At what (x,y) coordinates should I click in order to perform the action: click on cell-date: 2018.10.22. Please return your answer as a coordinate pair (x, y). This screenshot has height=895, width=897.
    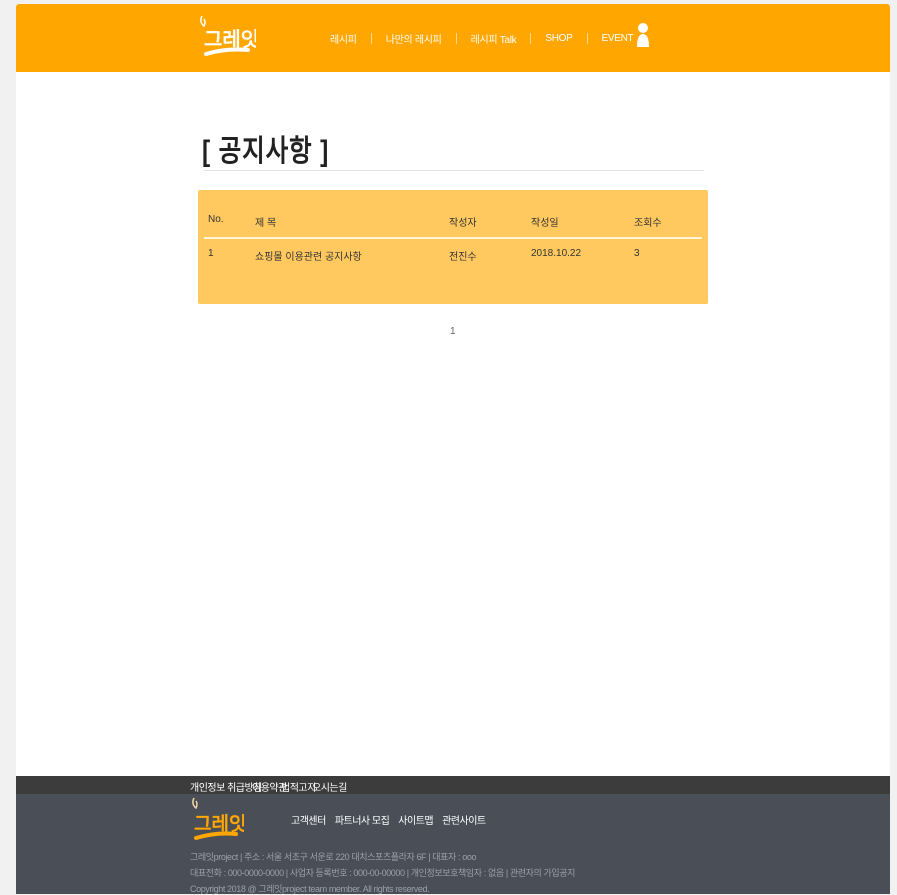
    Looking at the image, I should click on (556, 253).